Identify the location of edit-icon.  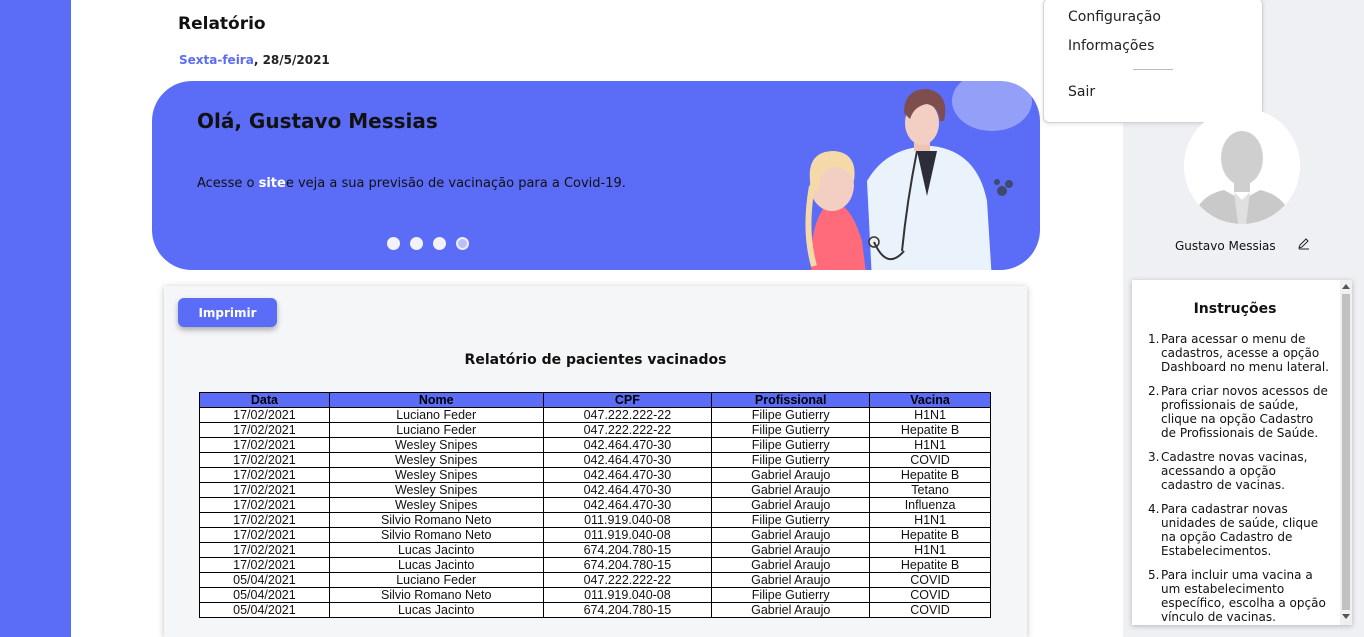
(1303, 243).